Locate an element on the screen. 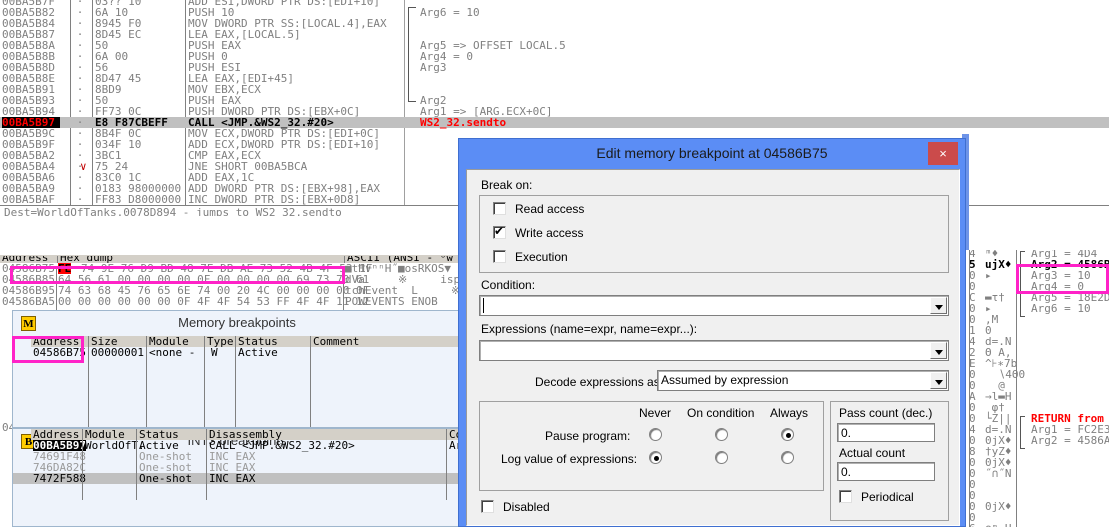 The height and width of the screenshot is (527, 1109). radio-col-always: Always is located at coordinates (789, 413).